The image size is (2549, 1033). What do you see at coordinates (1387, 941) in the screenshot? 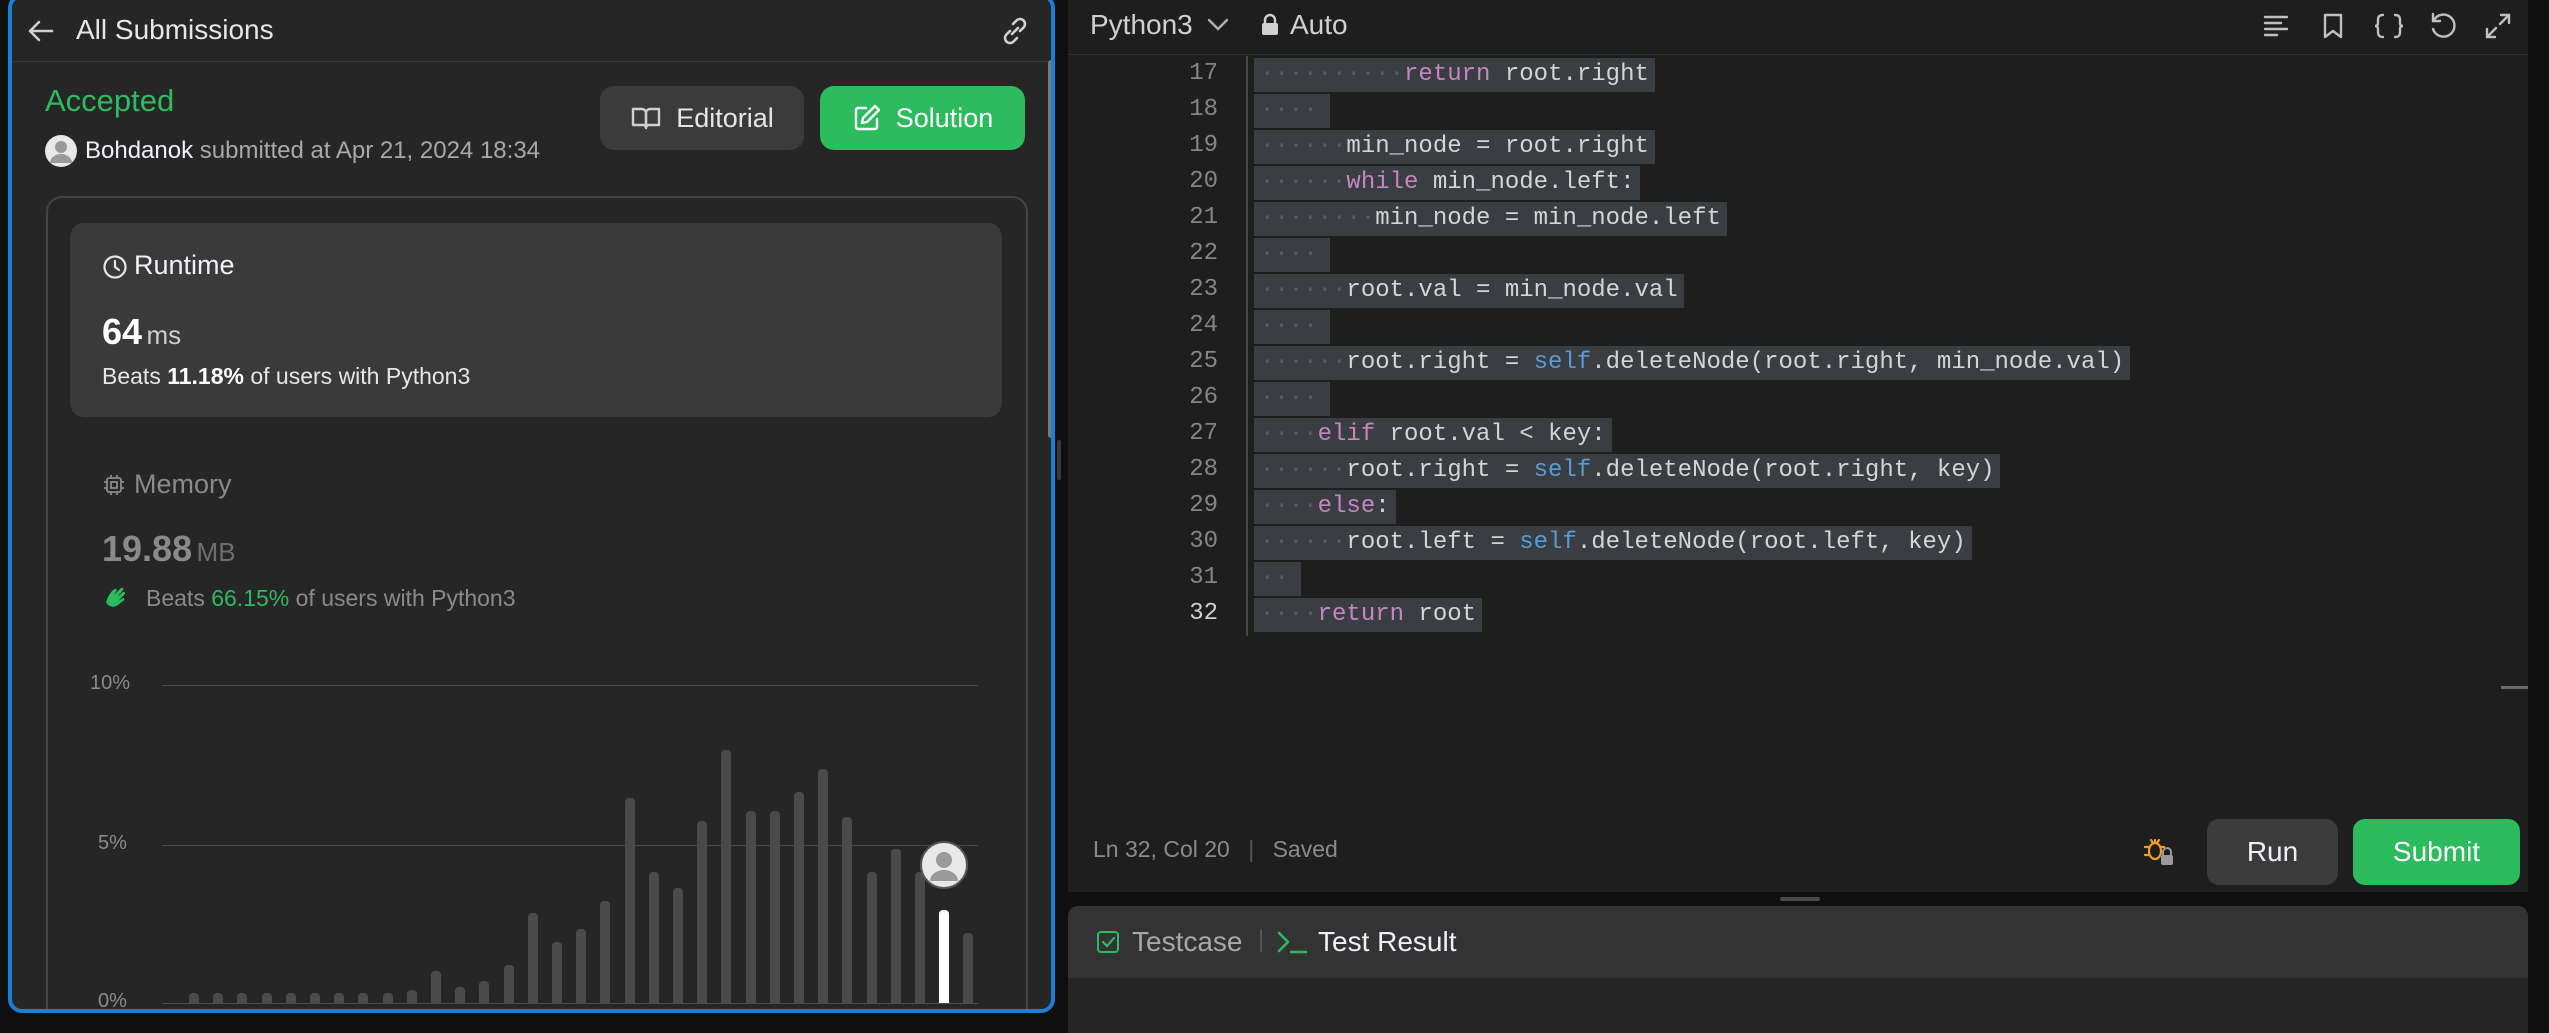
I see `test-result-label: Test Result` at bounding box center [1387, 941].